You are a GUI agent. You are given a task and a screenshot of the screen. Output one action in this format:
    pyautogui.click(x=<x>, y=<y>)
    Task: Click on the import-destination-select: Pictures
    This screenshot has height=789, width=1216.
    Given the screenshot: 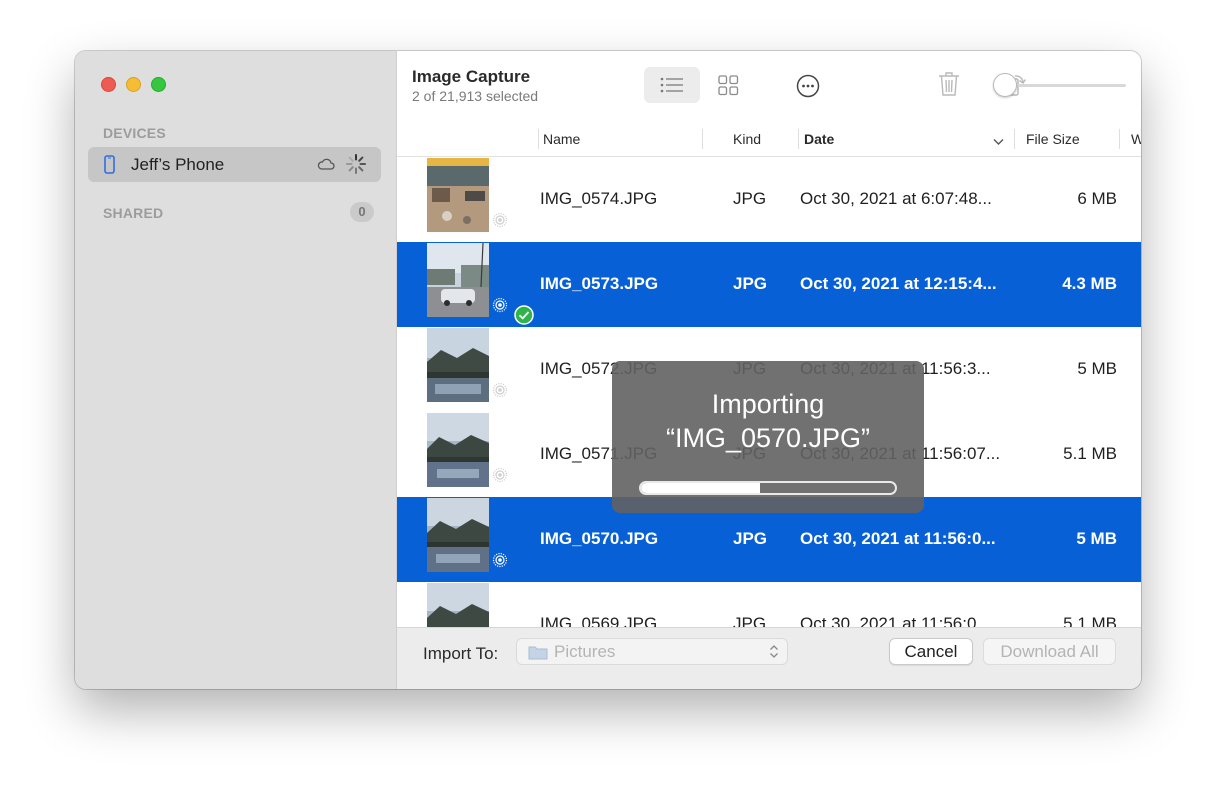 What is the action you would take?
    pyautogui.click(x=652, y=651)
    